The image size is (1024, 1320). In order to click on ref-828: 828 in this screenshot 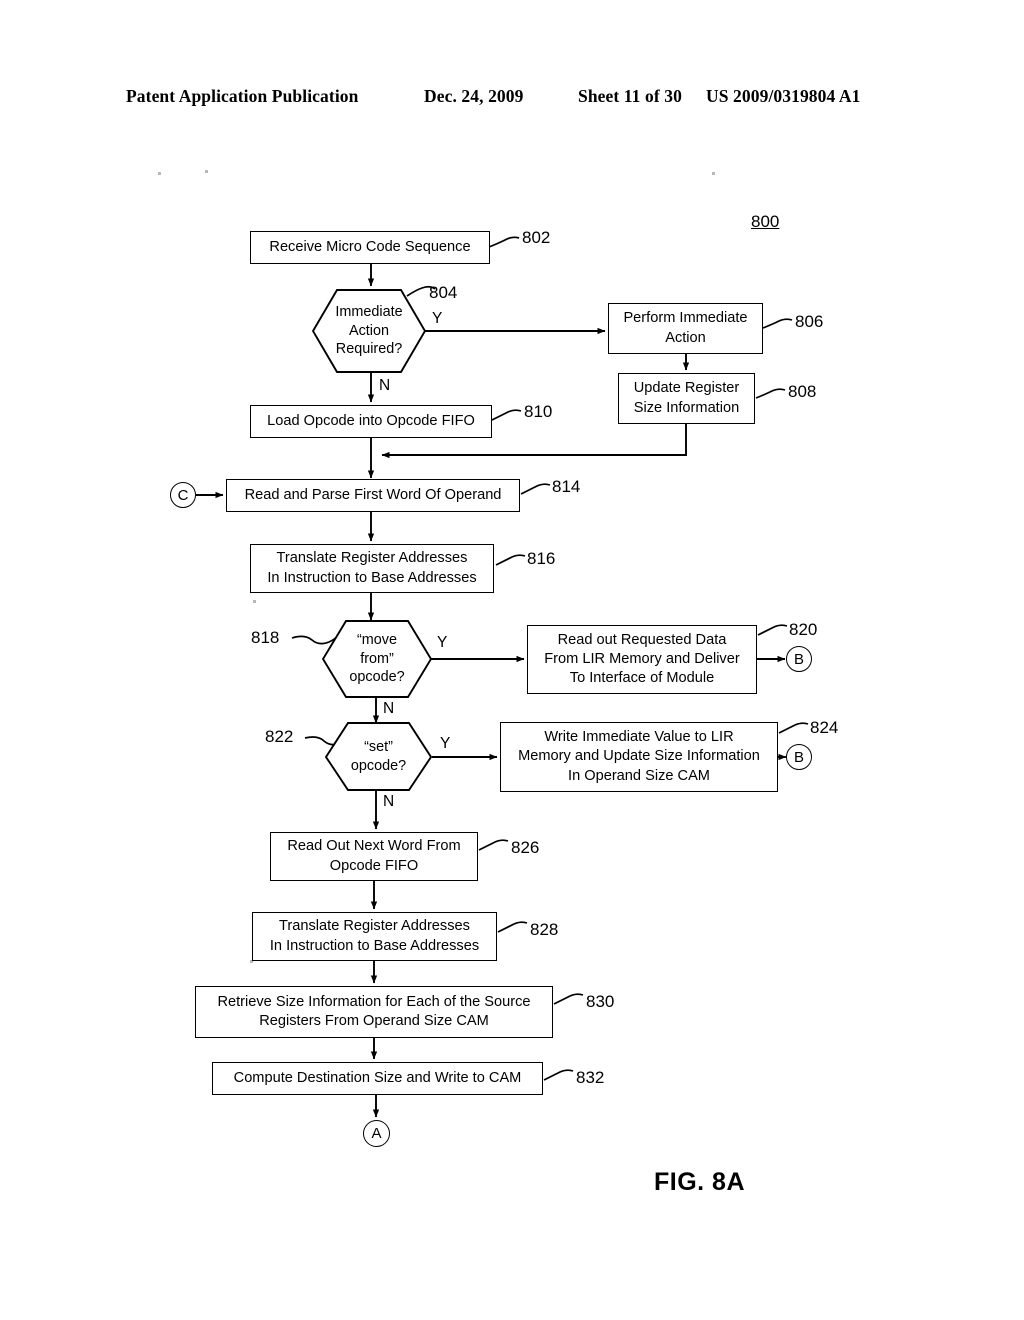, I will do `click(544, 929)`.